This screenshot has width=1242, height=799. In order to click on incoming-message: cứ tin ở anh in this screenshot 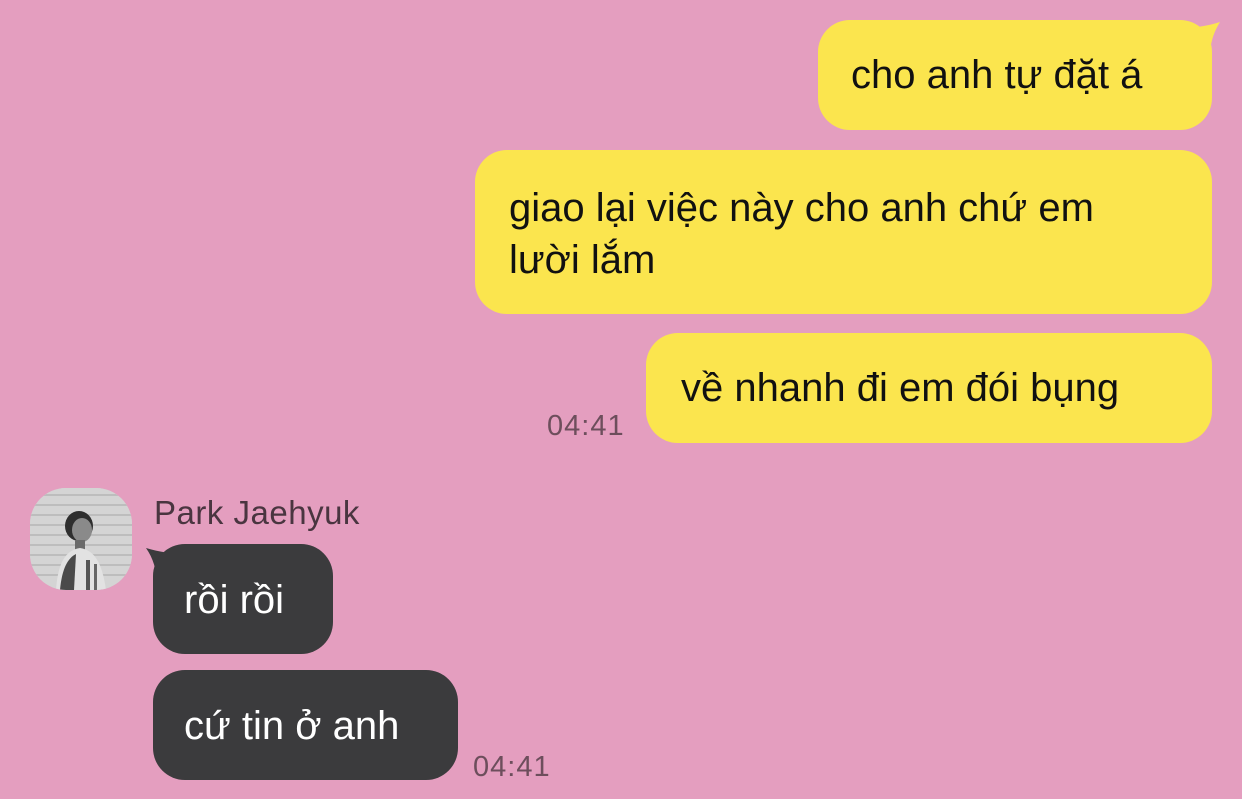, I will do `click(305, 725)`.